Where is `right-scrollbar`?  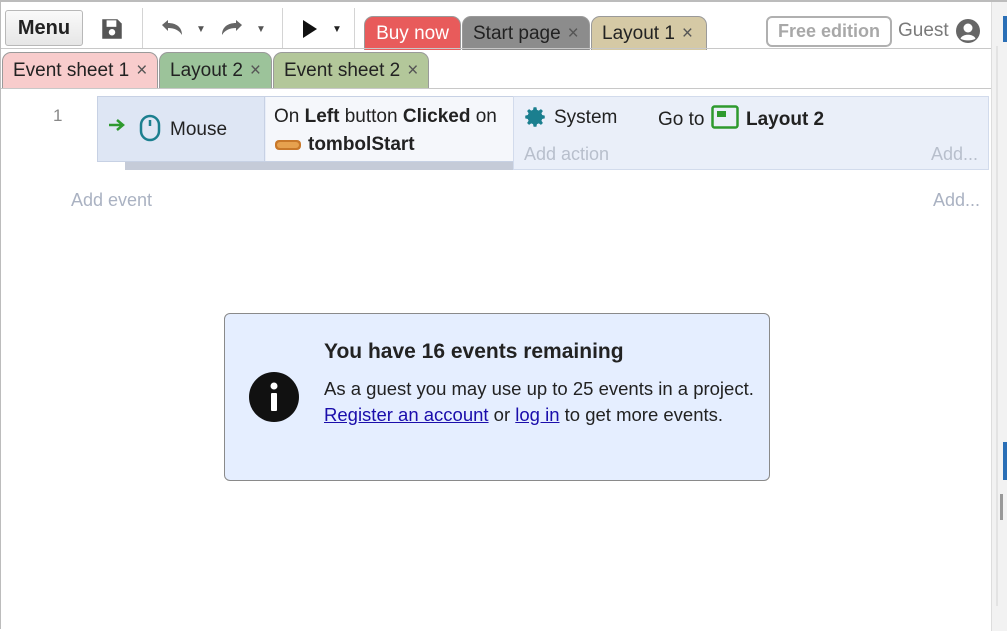
right-scrollbar is located at coordinates (999, 316).